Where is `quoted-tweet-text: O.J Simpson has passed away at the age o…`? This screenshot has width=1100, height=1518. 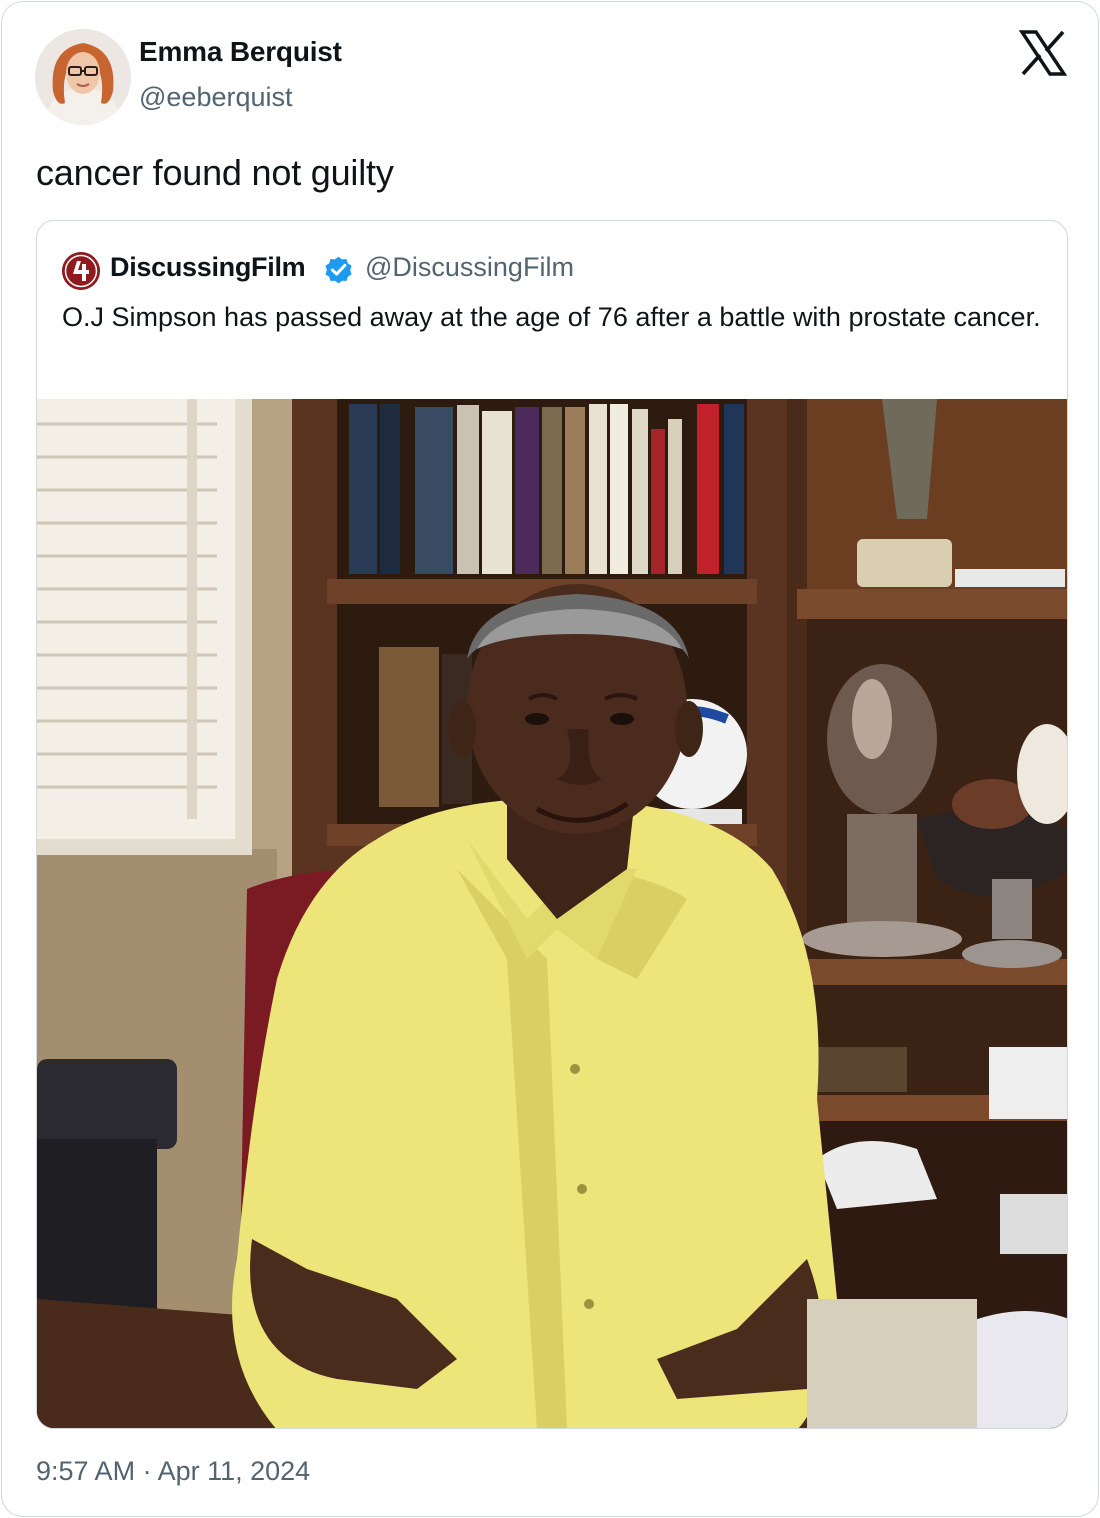
quoted-tweet-text: O.J Simpson has passed away at the age o… is located at coordinates (551, 317).